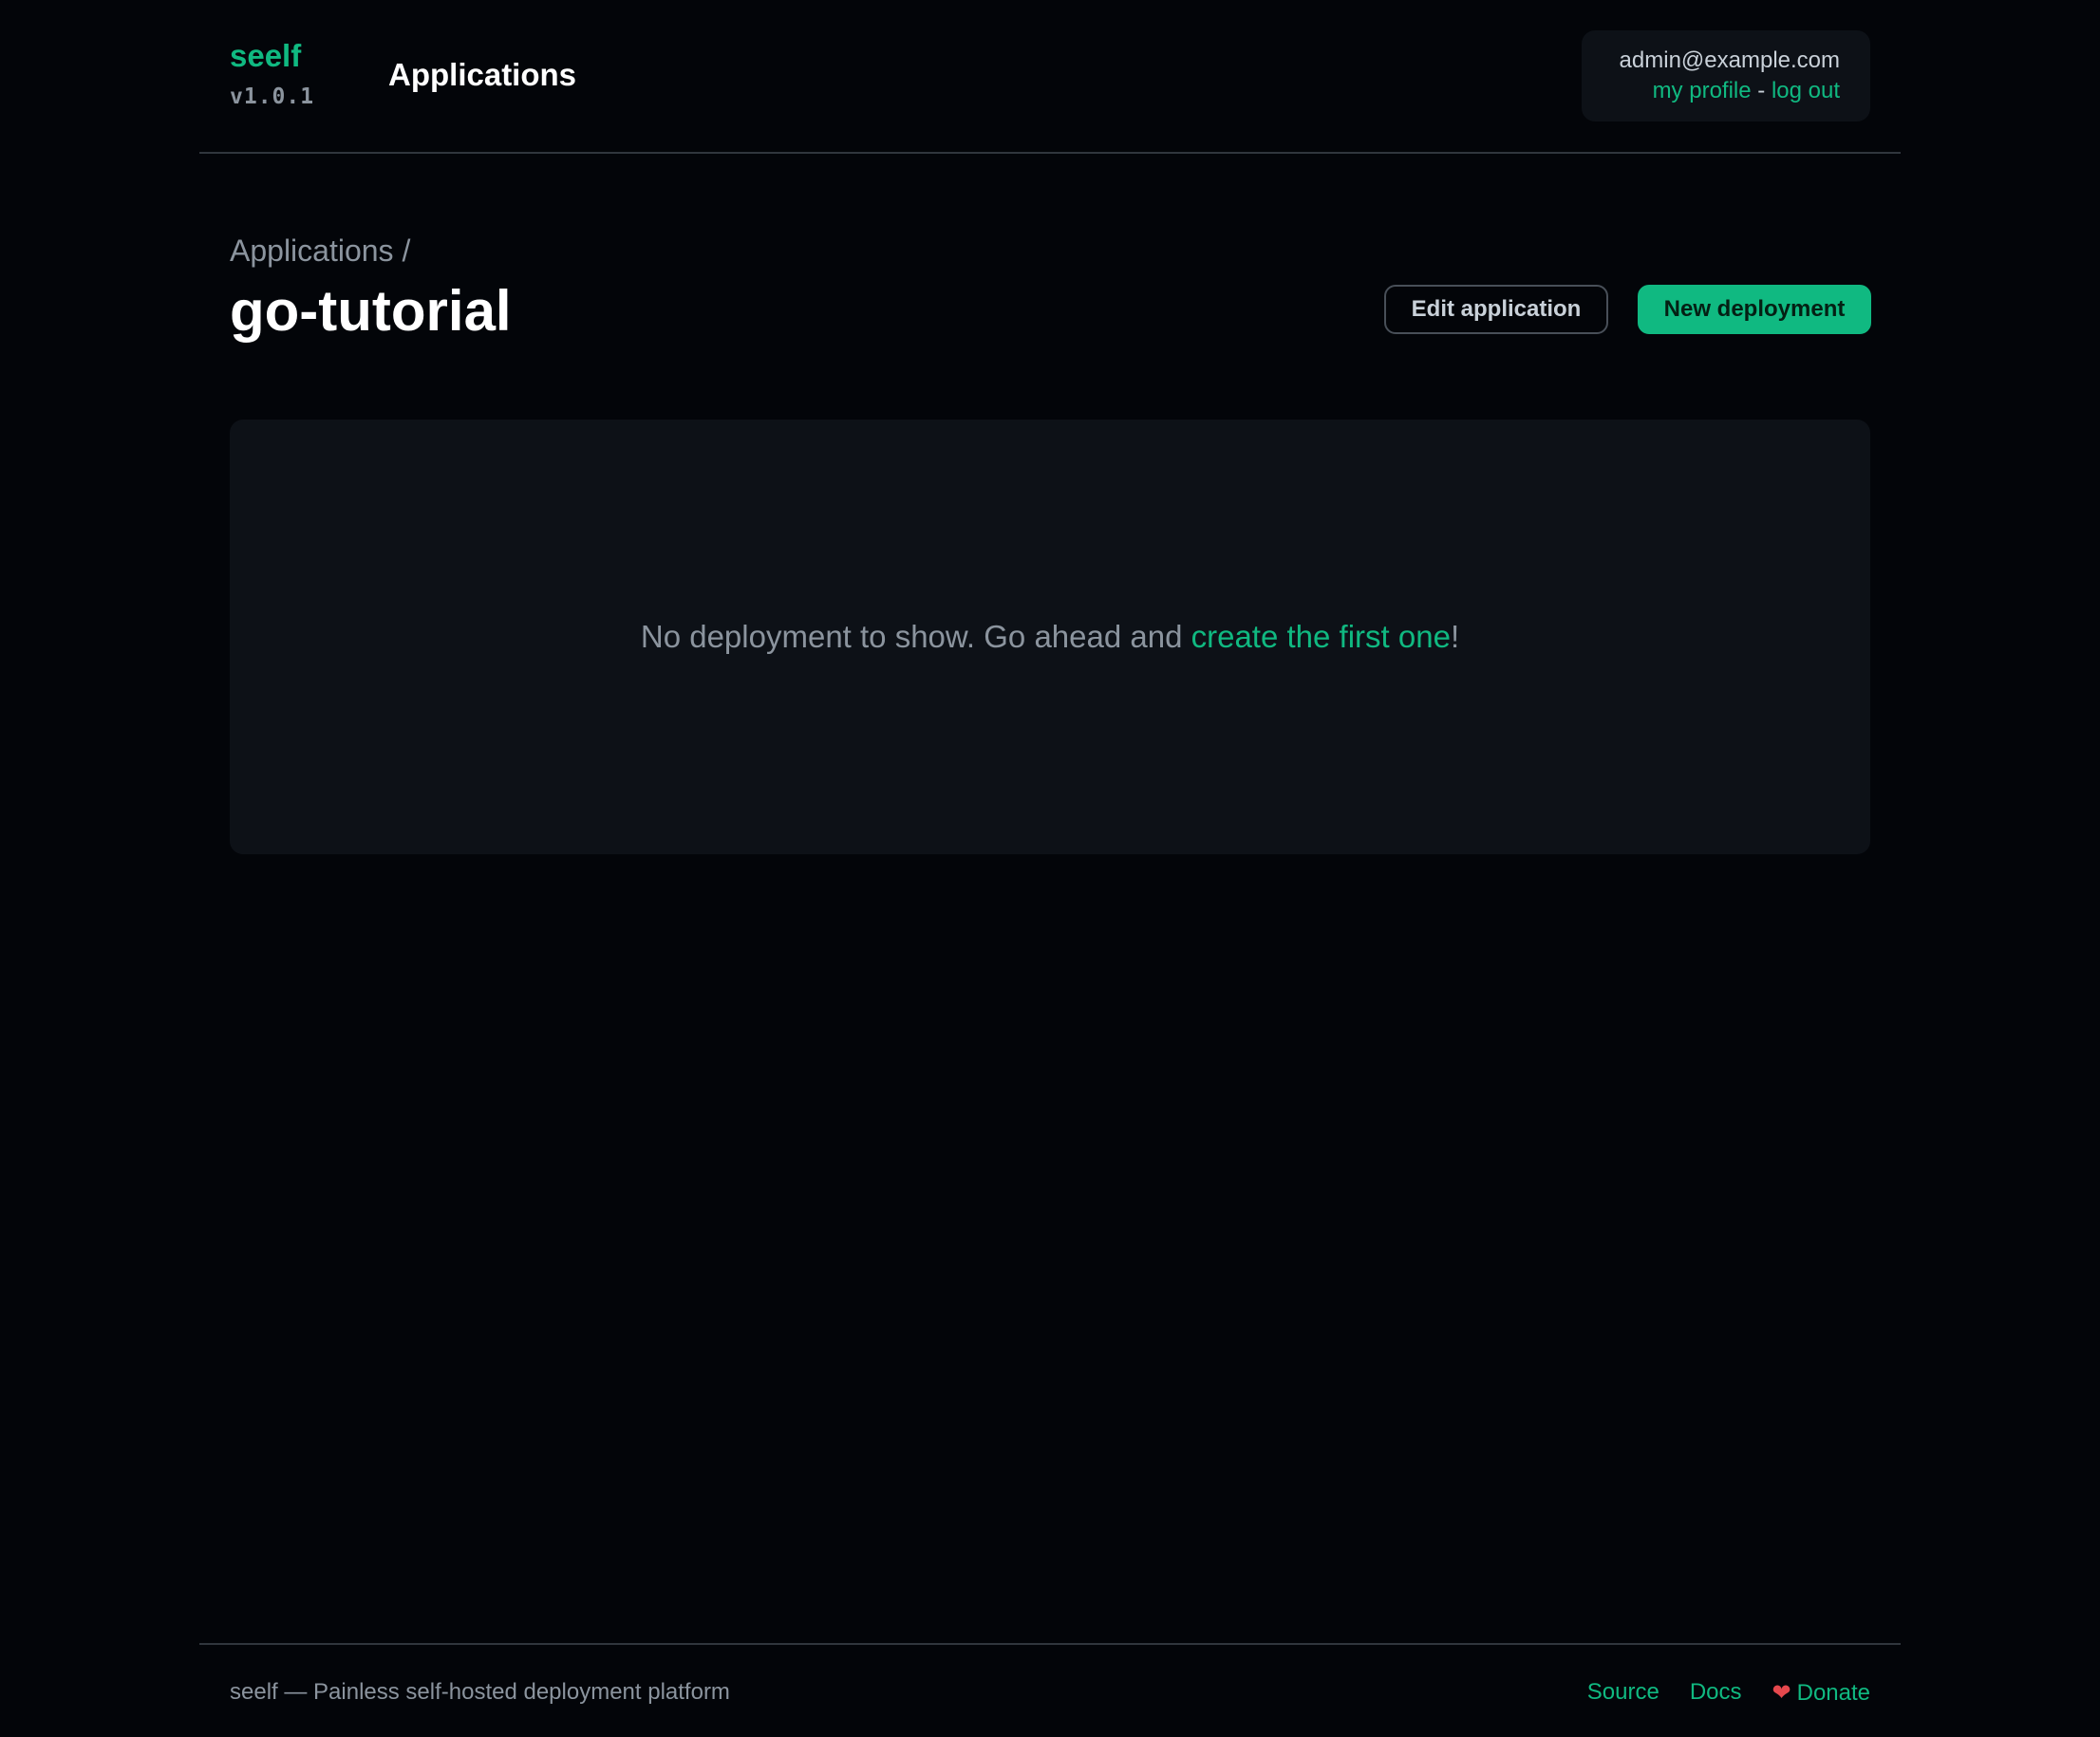 Image resolution: width=2100 pixels, height=1737 pixels. I want to click on nav-applications-link: Applications, so click(482, 75).